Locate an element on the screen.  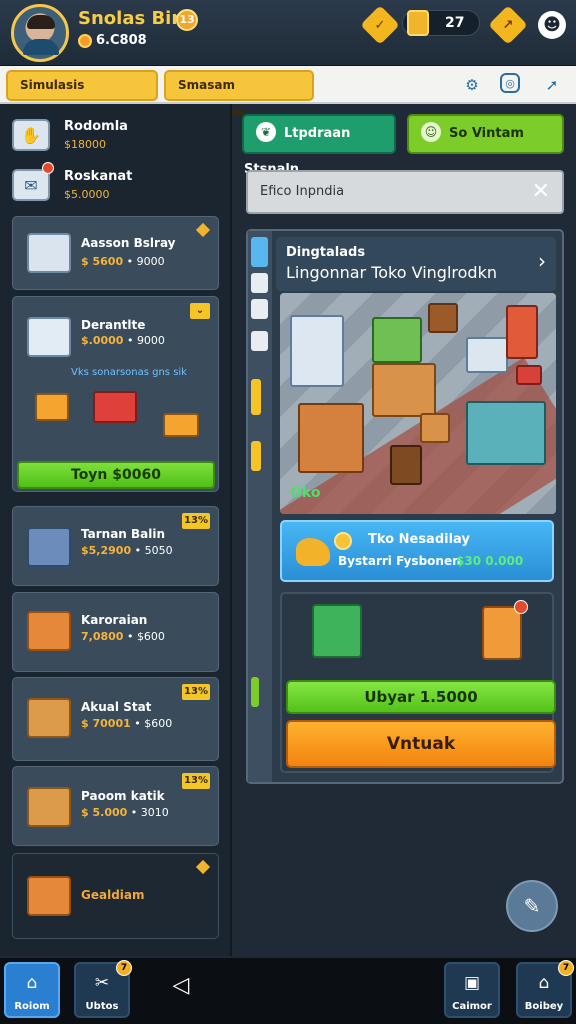
price-main: $.0000 is located at coordinates (102, 340).